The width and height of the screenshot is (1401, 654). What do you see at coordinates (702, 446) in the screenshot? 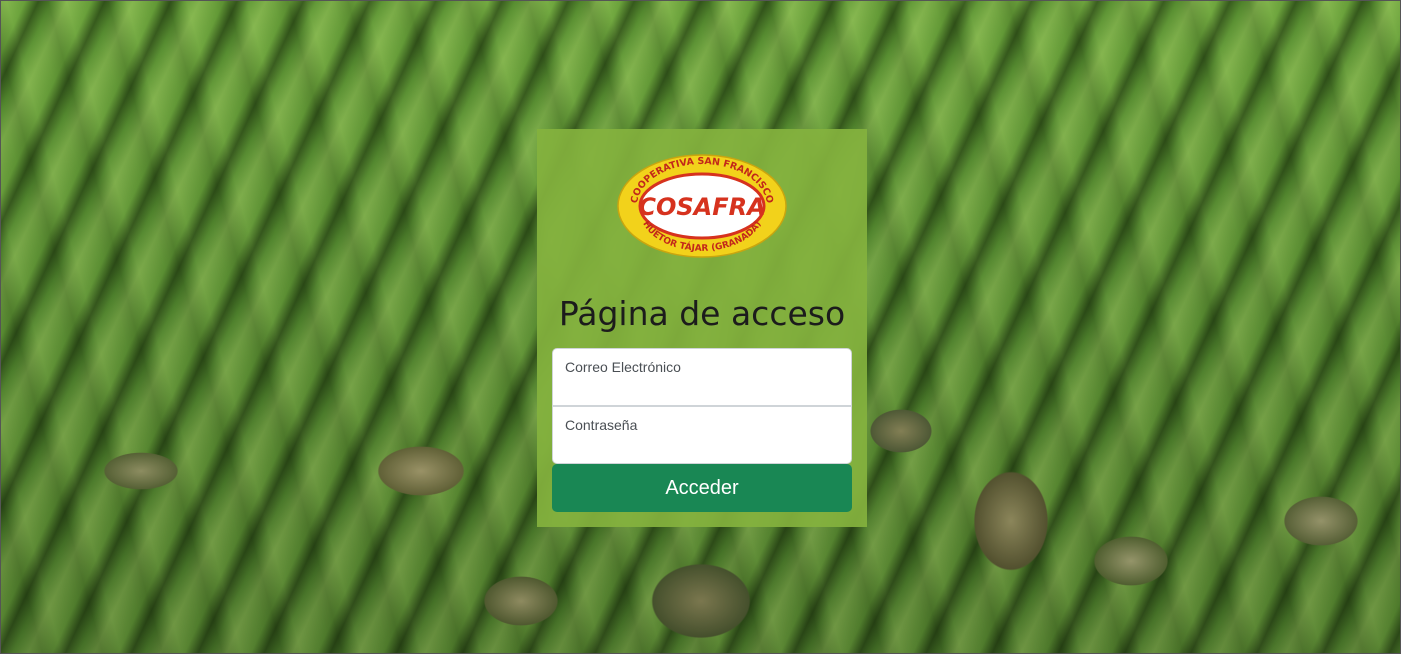
I see `password-input` at bounding box center [702, 446].